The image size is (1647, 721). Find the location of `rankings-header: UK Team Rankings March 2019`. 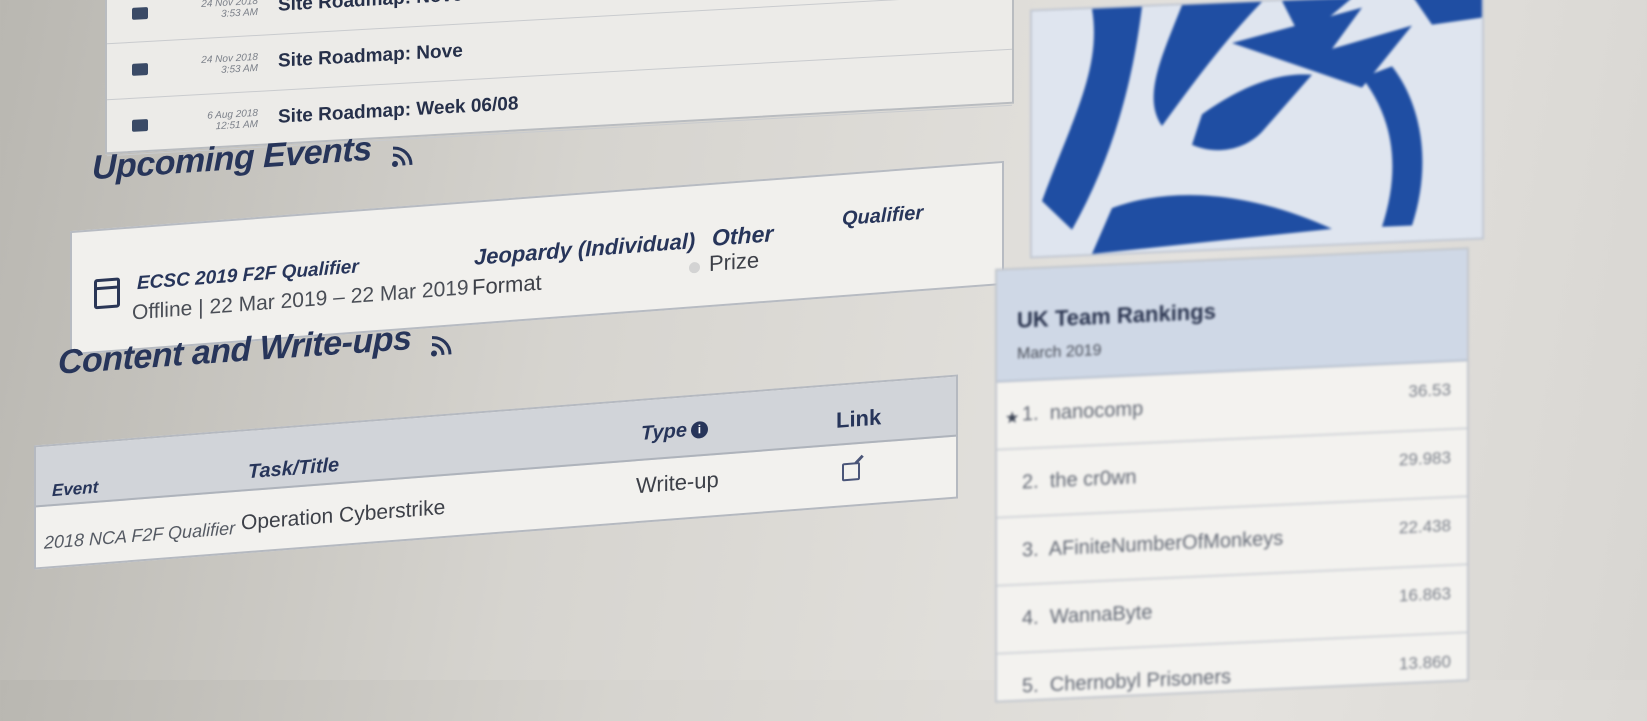

rankings-header: UK Team Rankings March 2019 is located at coordinates (1232, 316).